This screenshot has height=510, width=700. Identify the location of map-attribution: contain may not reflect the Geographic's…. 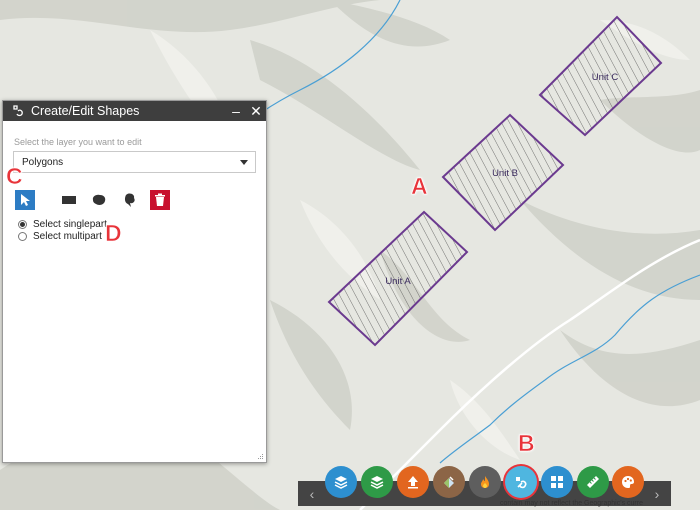
(571, 503).